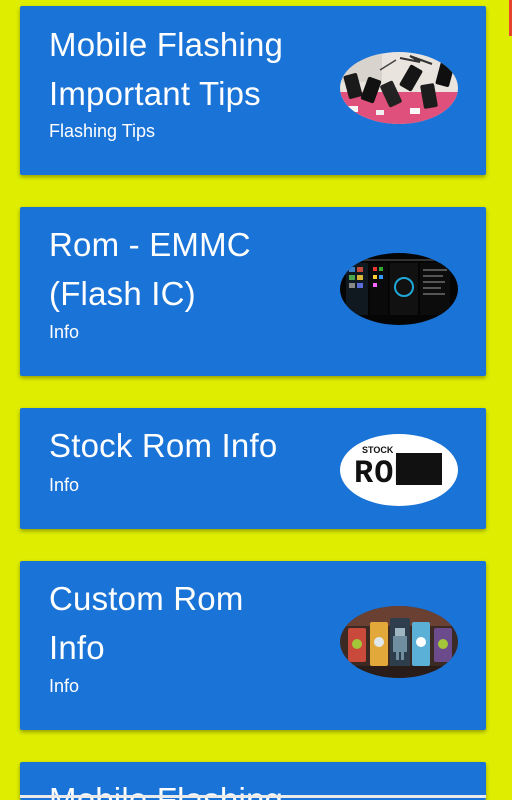 This screenshot has height=800, width=512. What do you see at coordinates (184, 269) in the screenshot?
I see `card-title: Rom - EMMC (Flash IC)` at bounding box center [184, 269].